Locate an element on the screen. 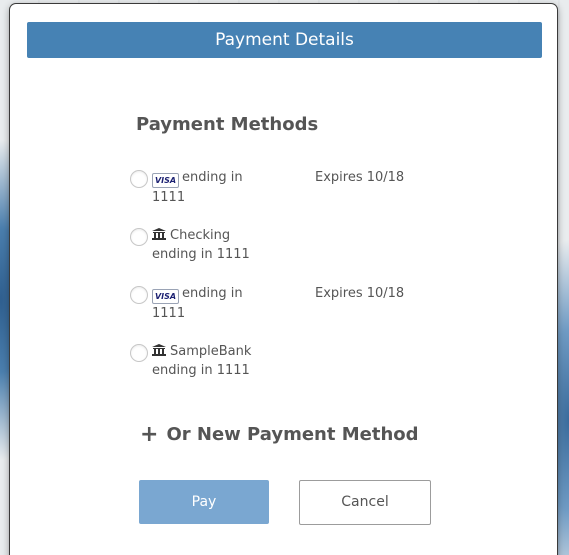 The image size is (569, 555). new-payment-method-label: Or New Payment Method is located at coordinates (292, 434).